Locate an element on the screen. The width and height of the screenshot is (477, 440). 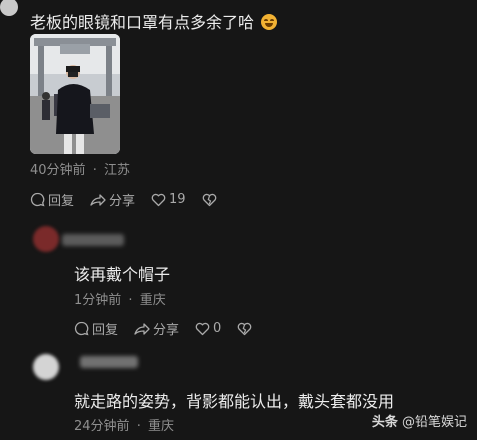
like-count: 19 is located at coordinates (177, 199).